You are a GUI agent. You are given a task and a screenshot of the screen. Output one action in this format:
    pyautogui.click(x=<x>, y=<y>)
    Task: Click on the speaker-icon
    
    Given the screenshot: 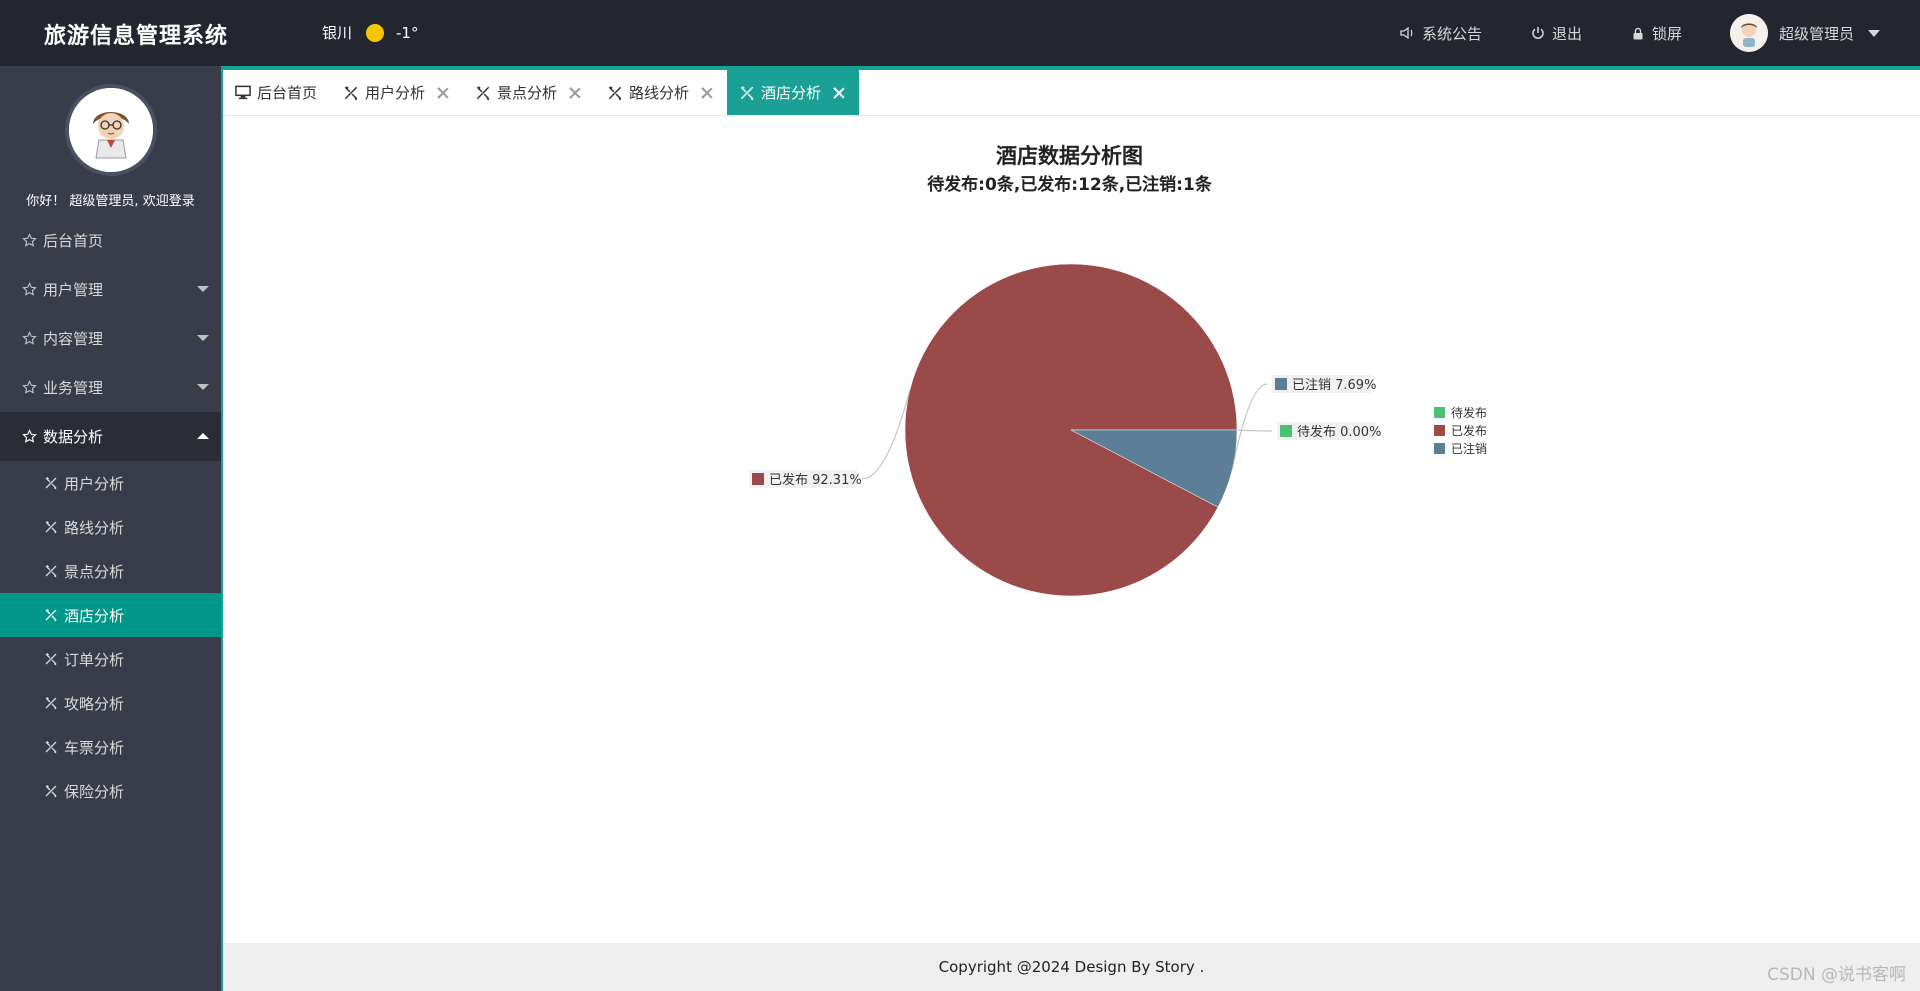 What is the action you would take?
    pyautogui.click(x=1408, y=33)
    